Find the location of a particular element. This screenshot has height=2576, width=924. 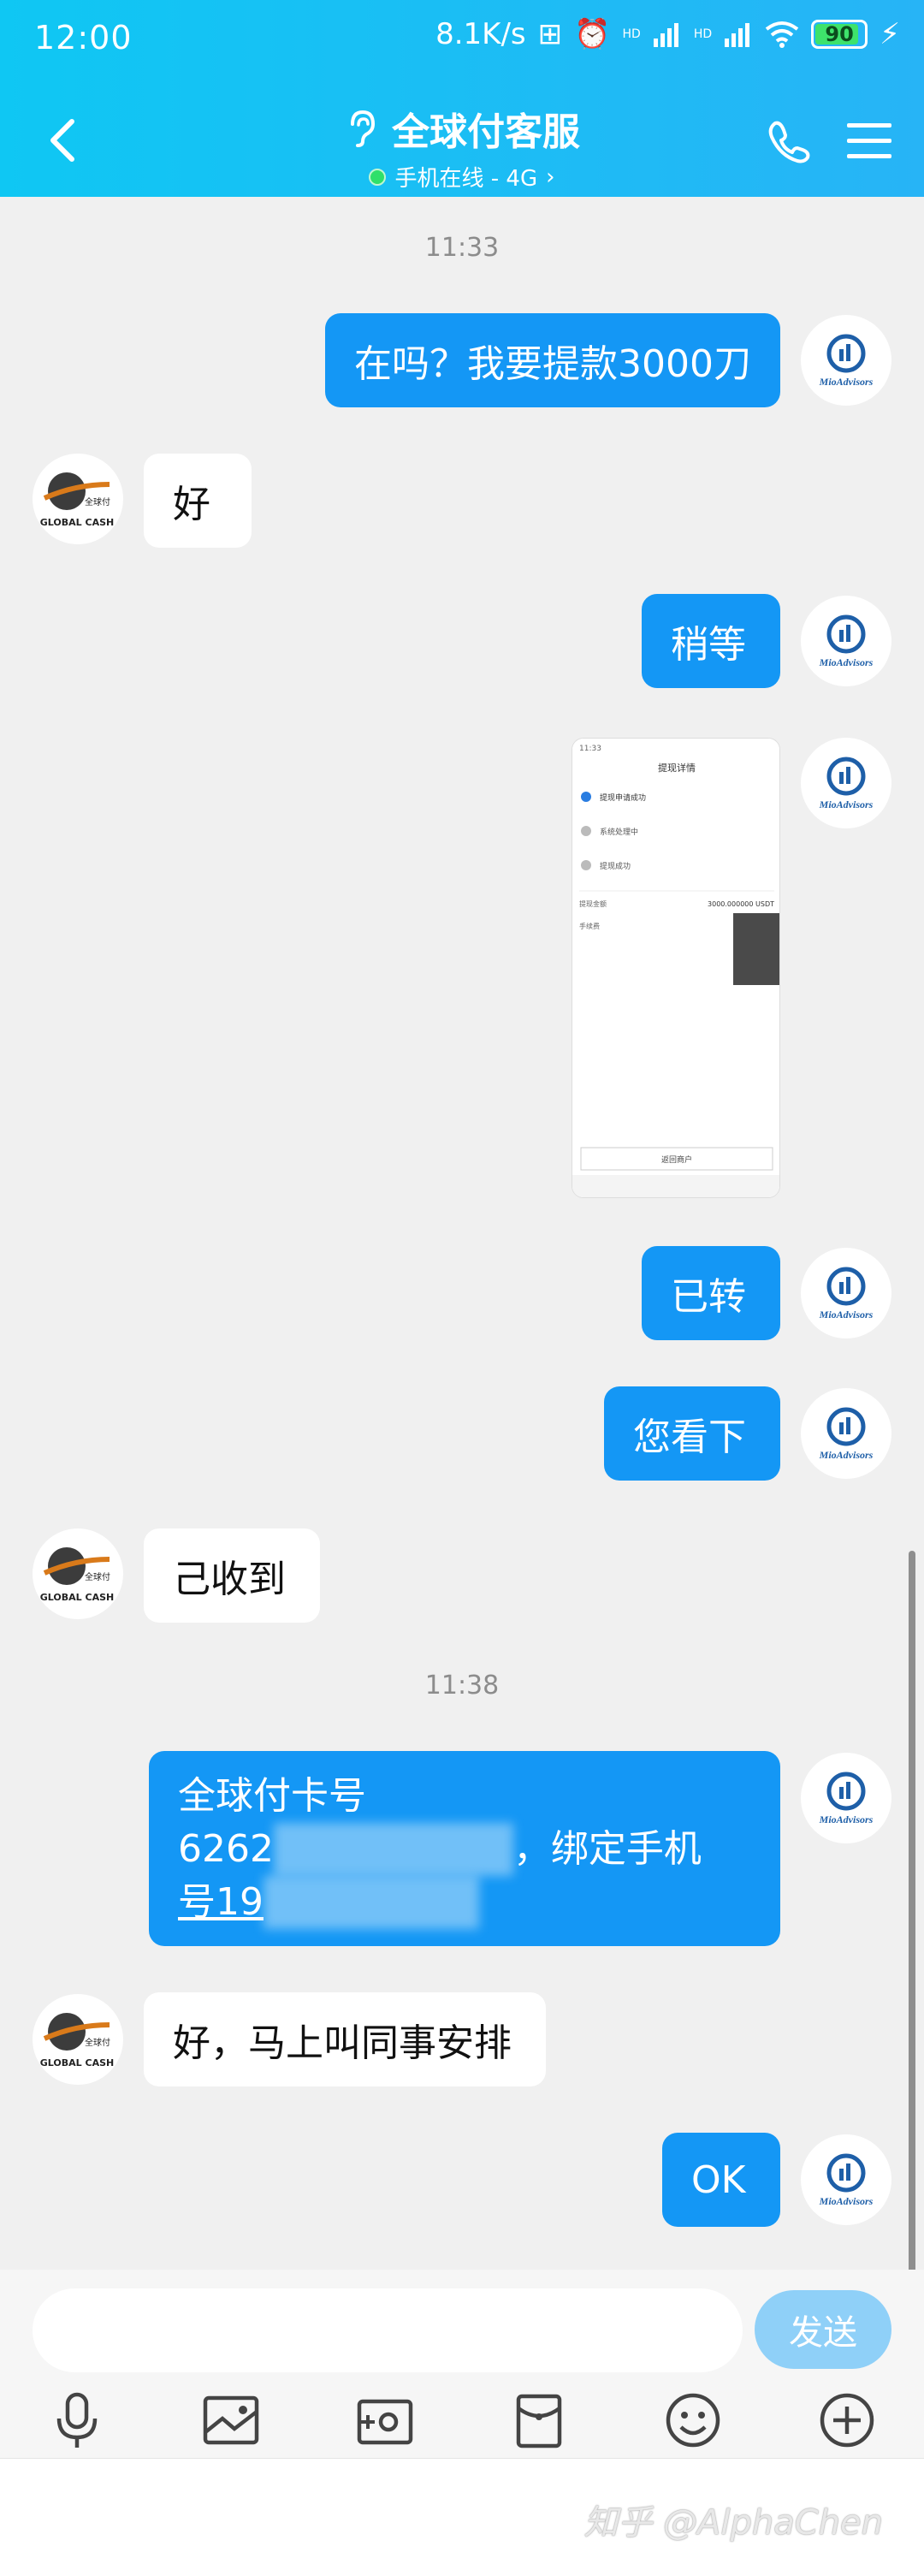

avatar-text: GLOBAL CASH is located at coordinates (77, 522).